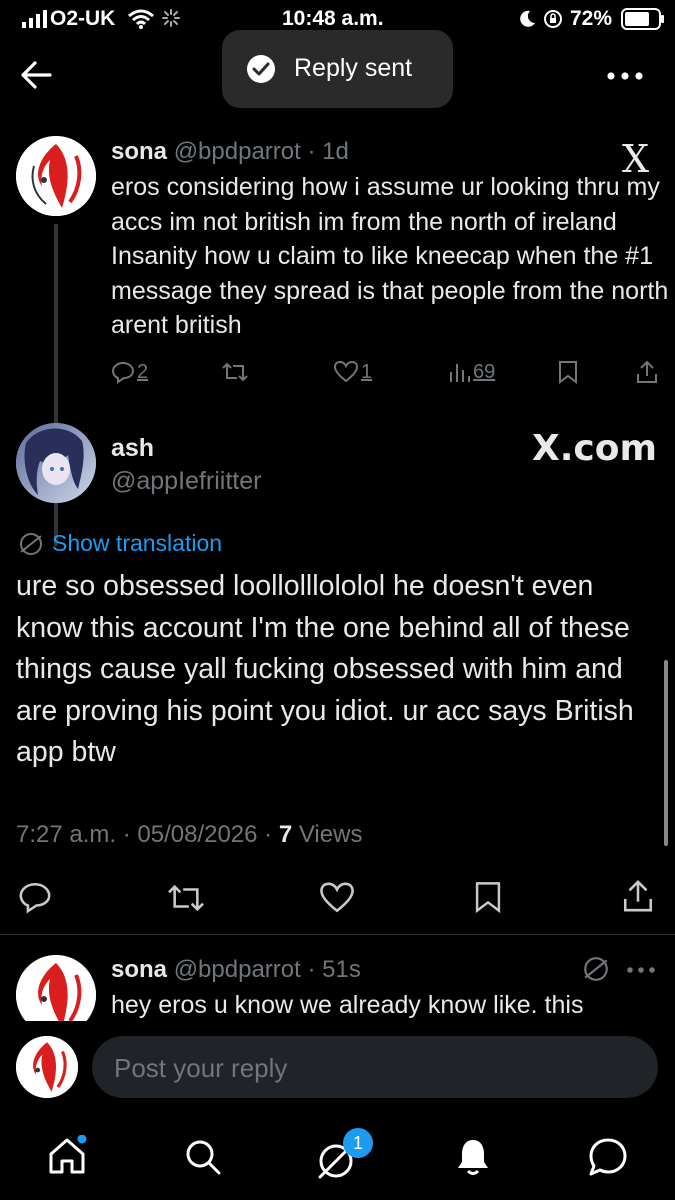  Describe the element at coordinates (261, 69) in the screenshot. I see `check-circle-icon` at that location.